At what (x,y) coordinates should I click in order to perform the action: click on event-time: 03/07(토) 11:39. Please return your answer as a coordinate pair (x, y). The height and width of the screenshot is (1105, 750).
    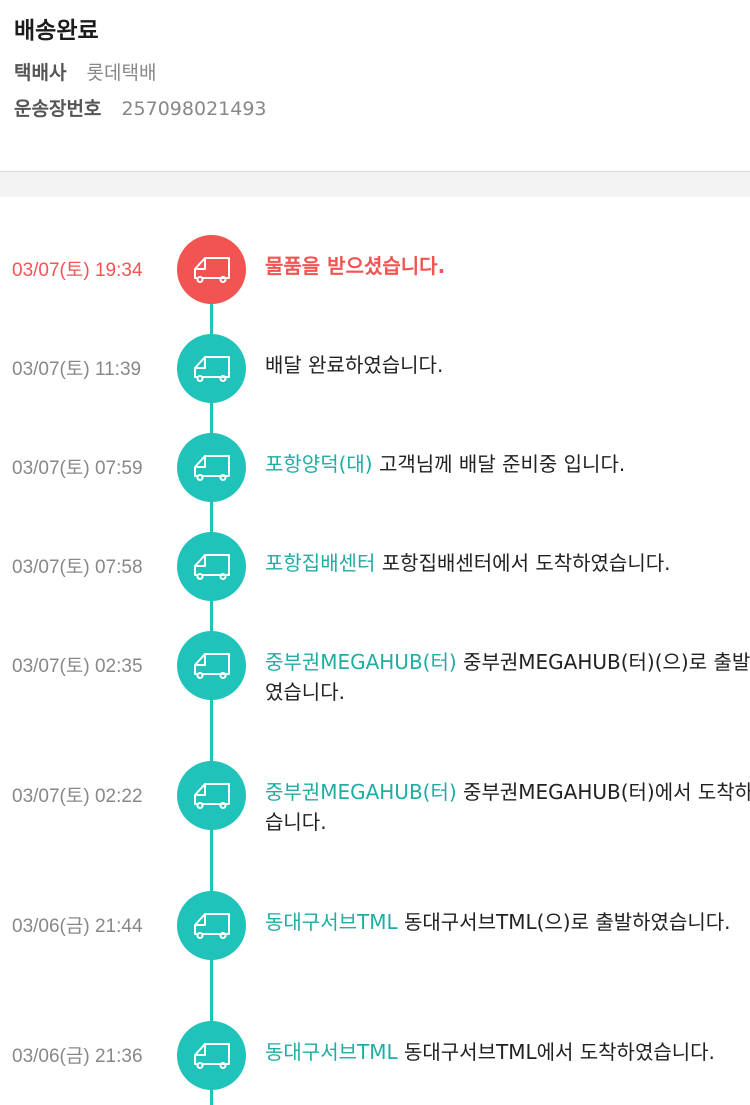
    Looking at the image, I should click on (77, 369).